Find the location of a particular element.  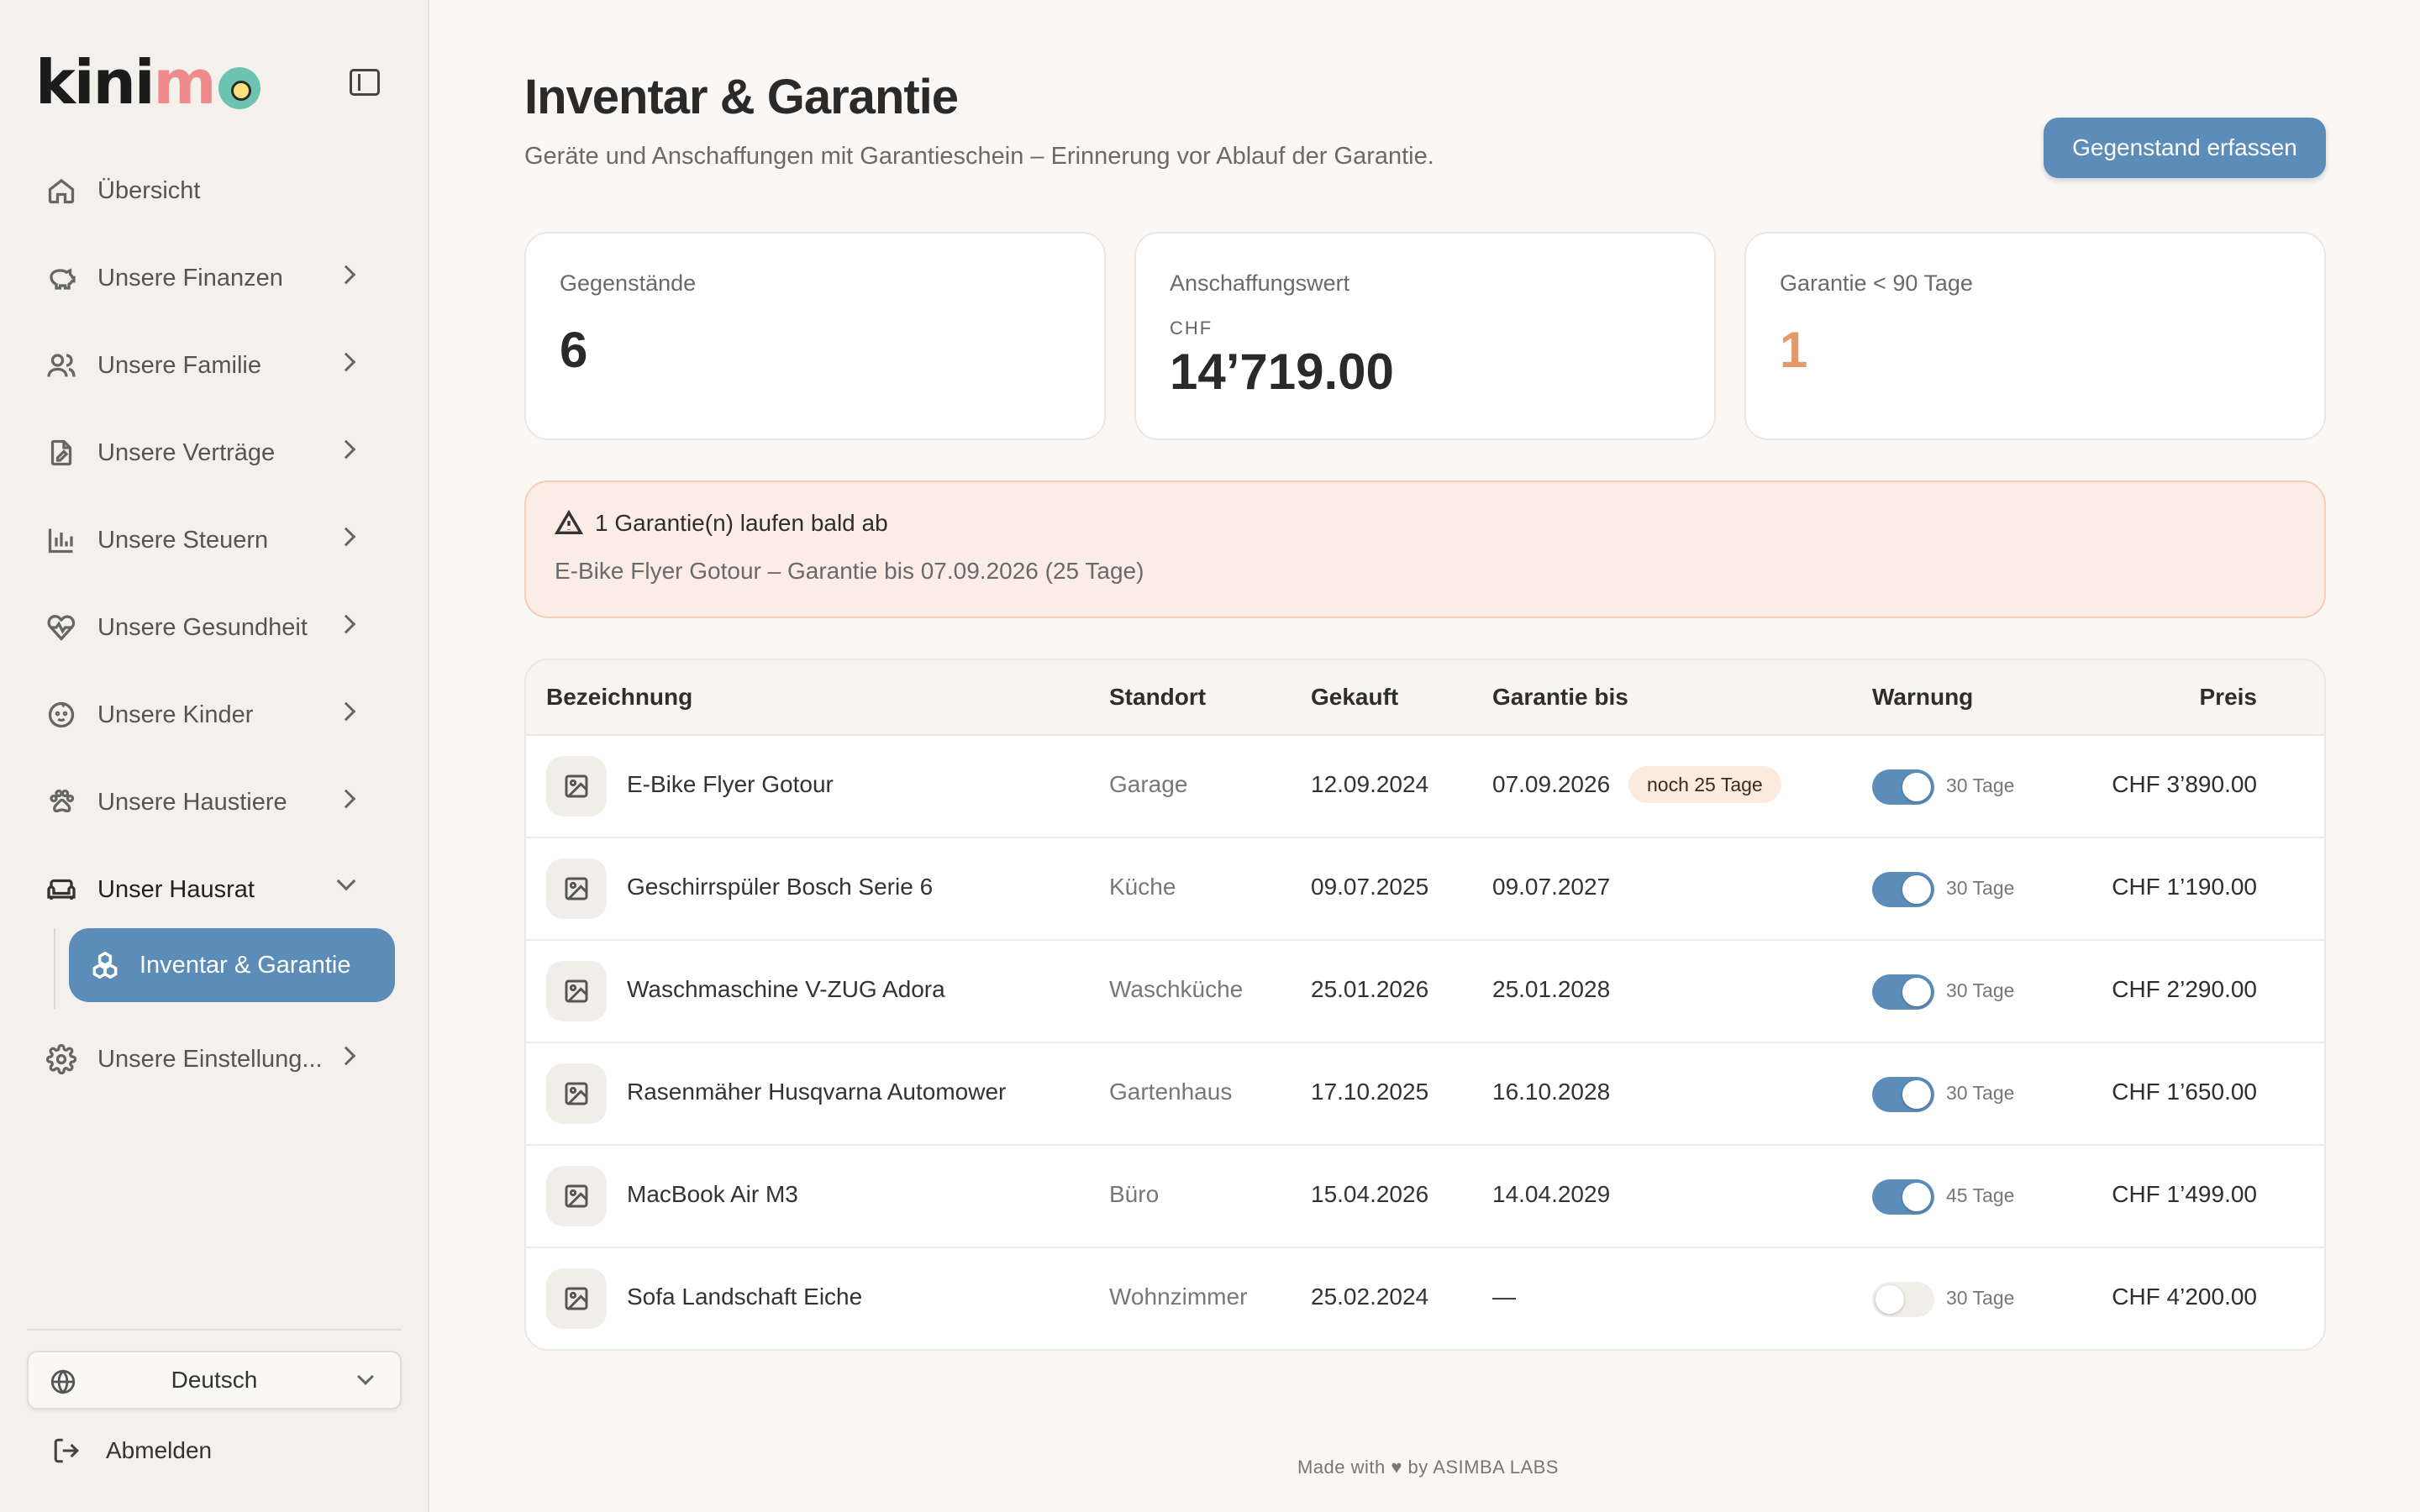

sidebar-item-label: Unsere Familie is located at coordinates (179, 365).